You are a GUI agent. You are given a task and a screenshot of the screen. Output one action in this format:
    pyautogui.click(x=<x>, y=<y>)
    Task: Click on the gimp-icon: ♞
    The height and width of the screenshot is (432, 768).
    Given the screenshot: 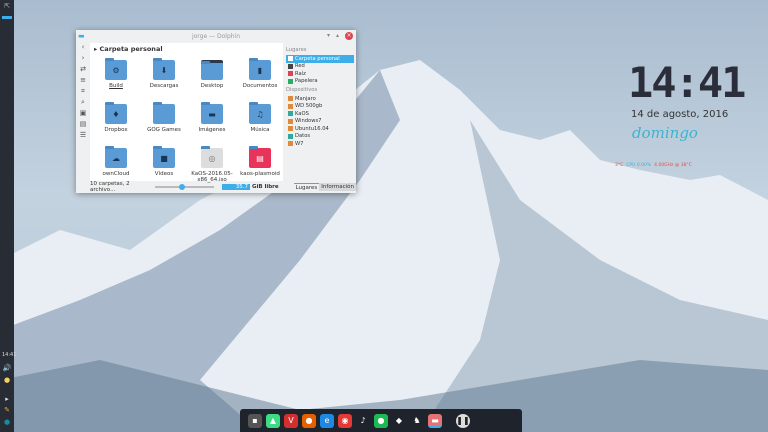 What is the action you would take?
    pyautogui.click(x=417, y=420)
    